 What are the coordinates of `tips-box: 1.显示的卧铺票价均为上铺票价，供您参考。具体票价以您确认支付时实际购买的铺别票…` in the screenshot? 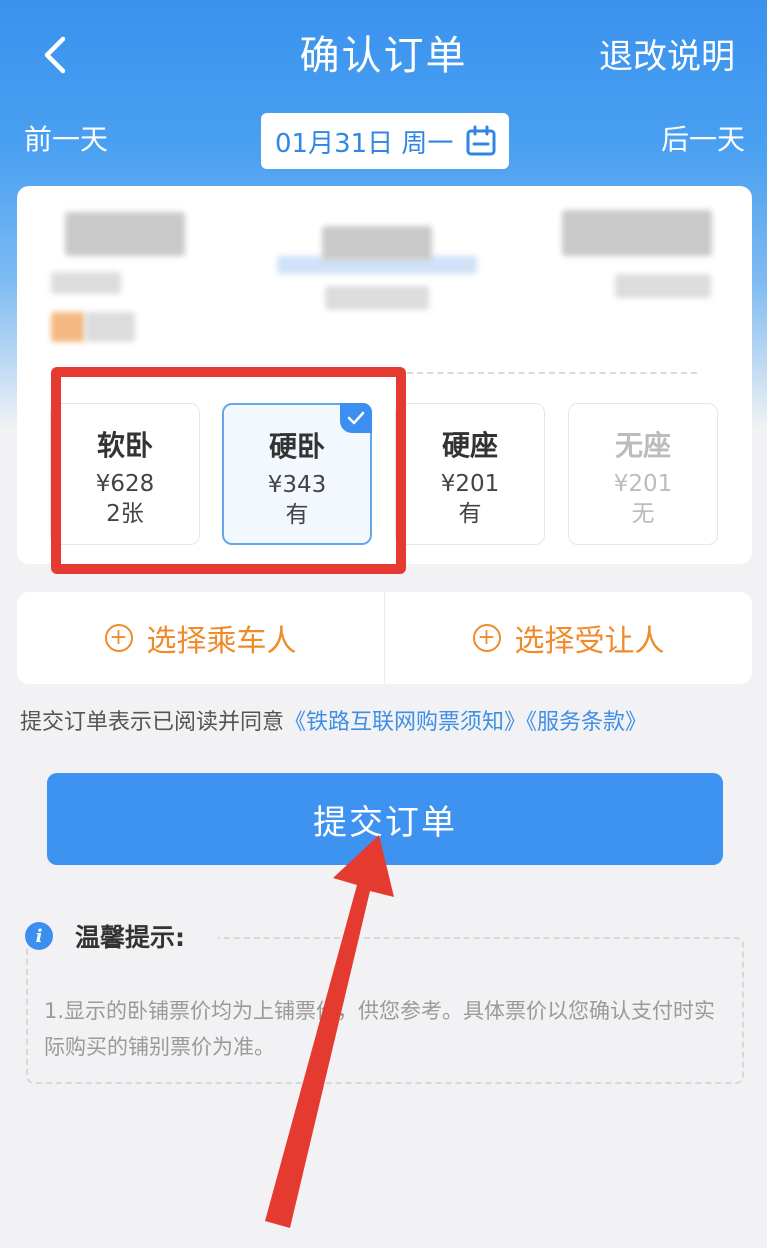 It's located at (384, 1008).